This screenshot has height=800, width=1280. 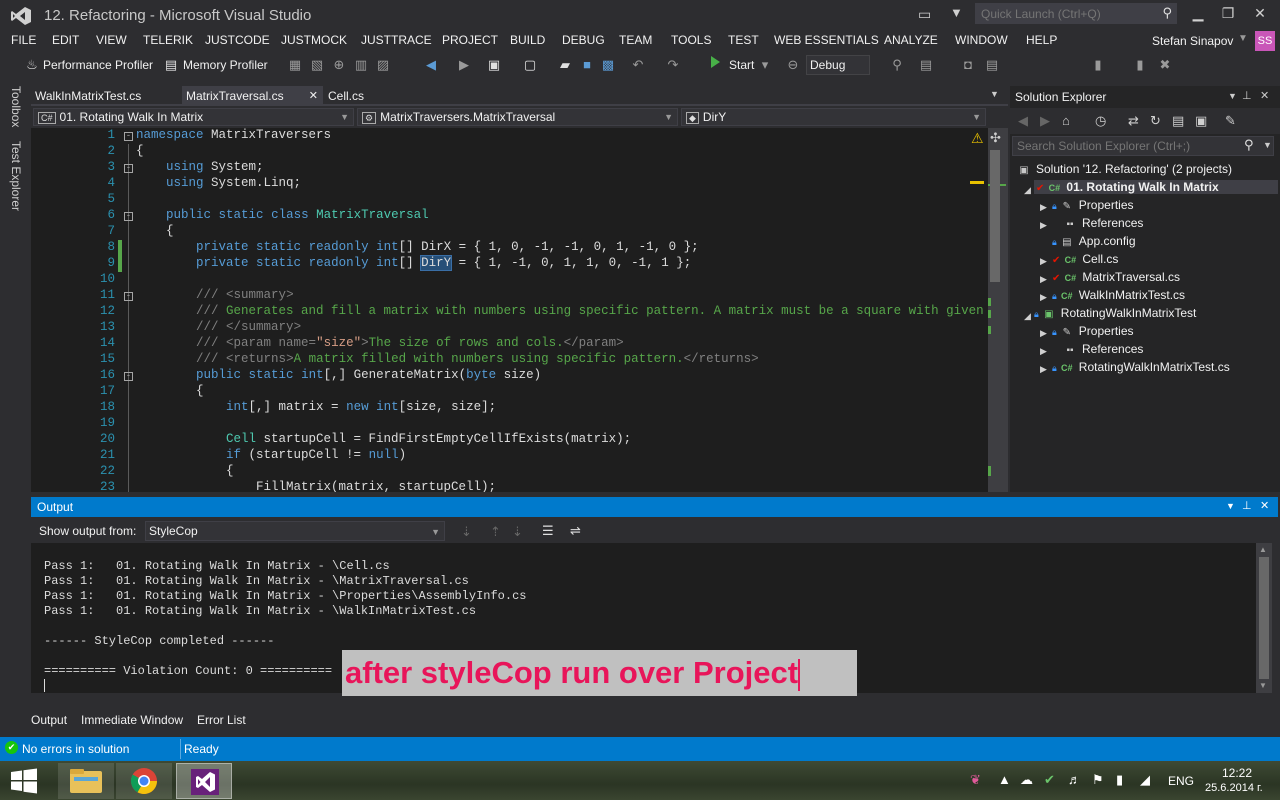 I want to click on tree-project-rotating: ✔ C# 01. Rotating Walk In Matrix, so click(x=1156, y=187).